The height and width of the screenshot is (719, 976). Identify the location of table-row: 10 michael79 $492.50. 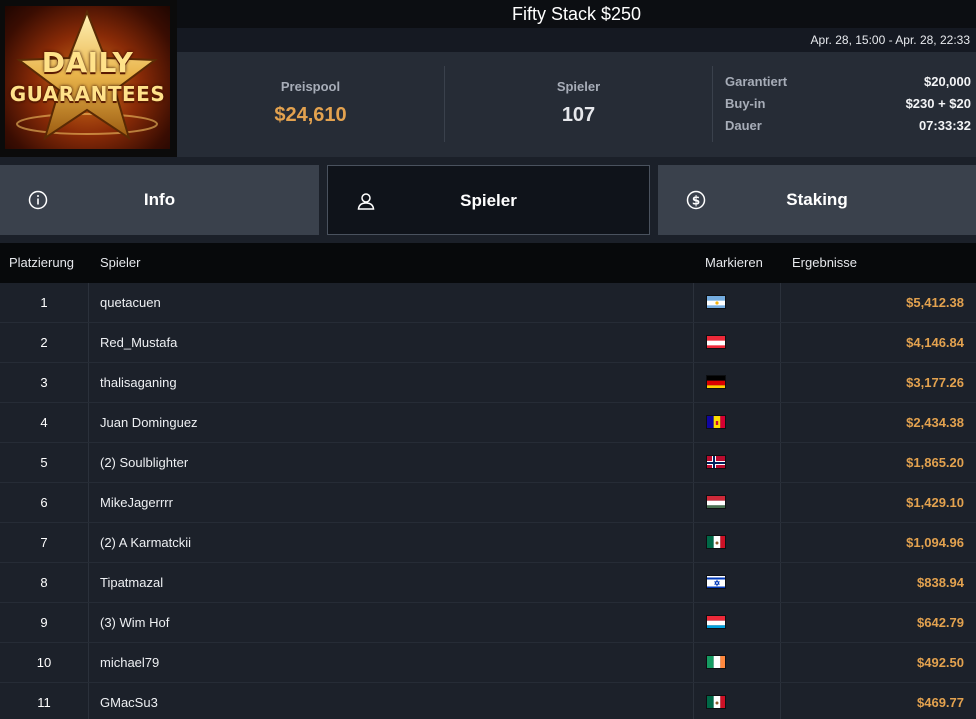
(488, 663).